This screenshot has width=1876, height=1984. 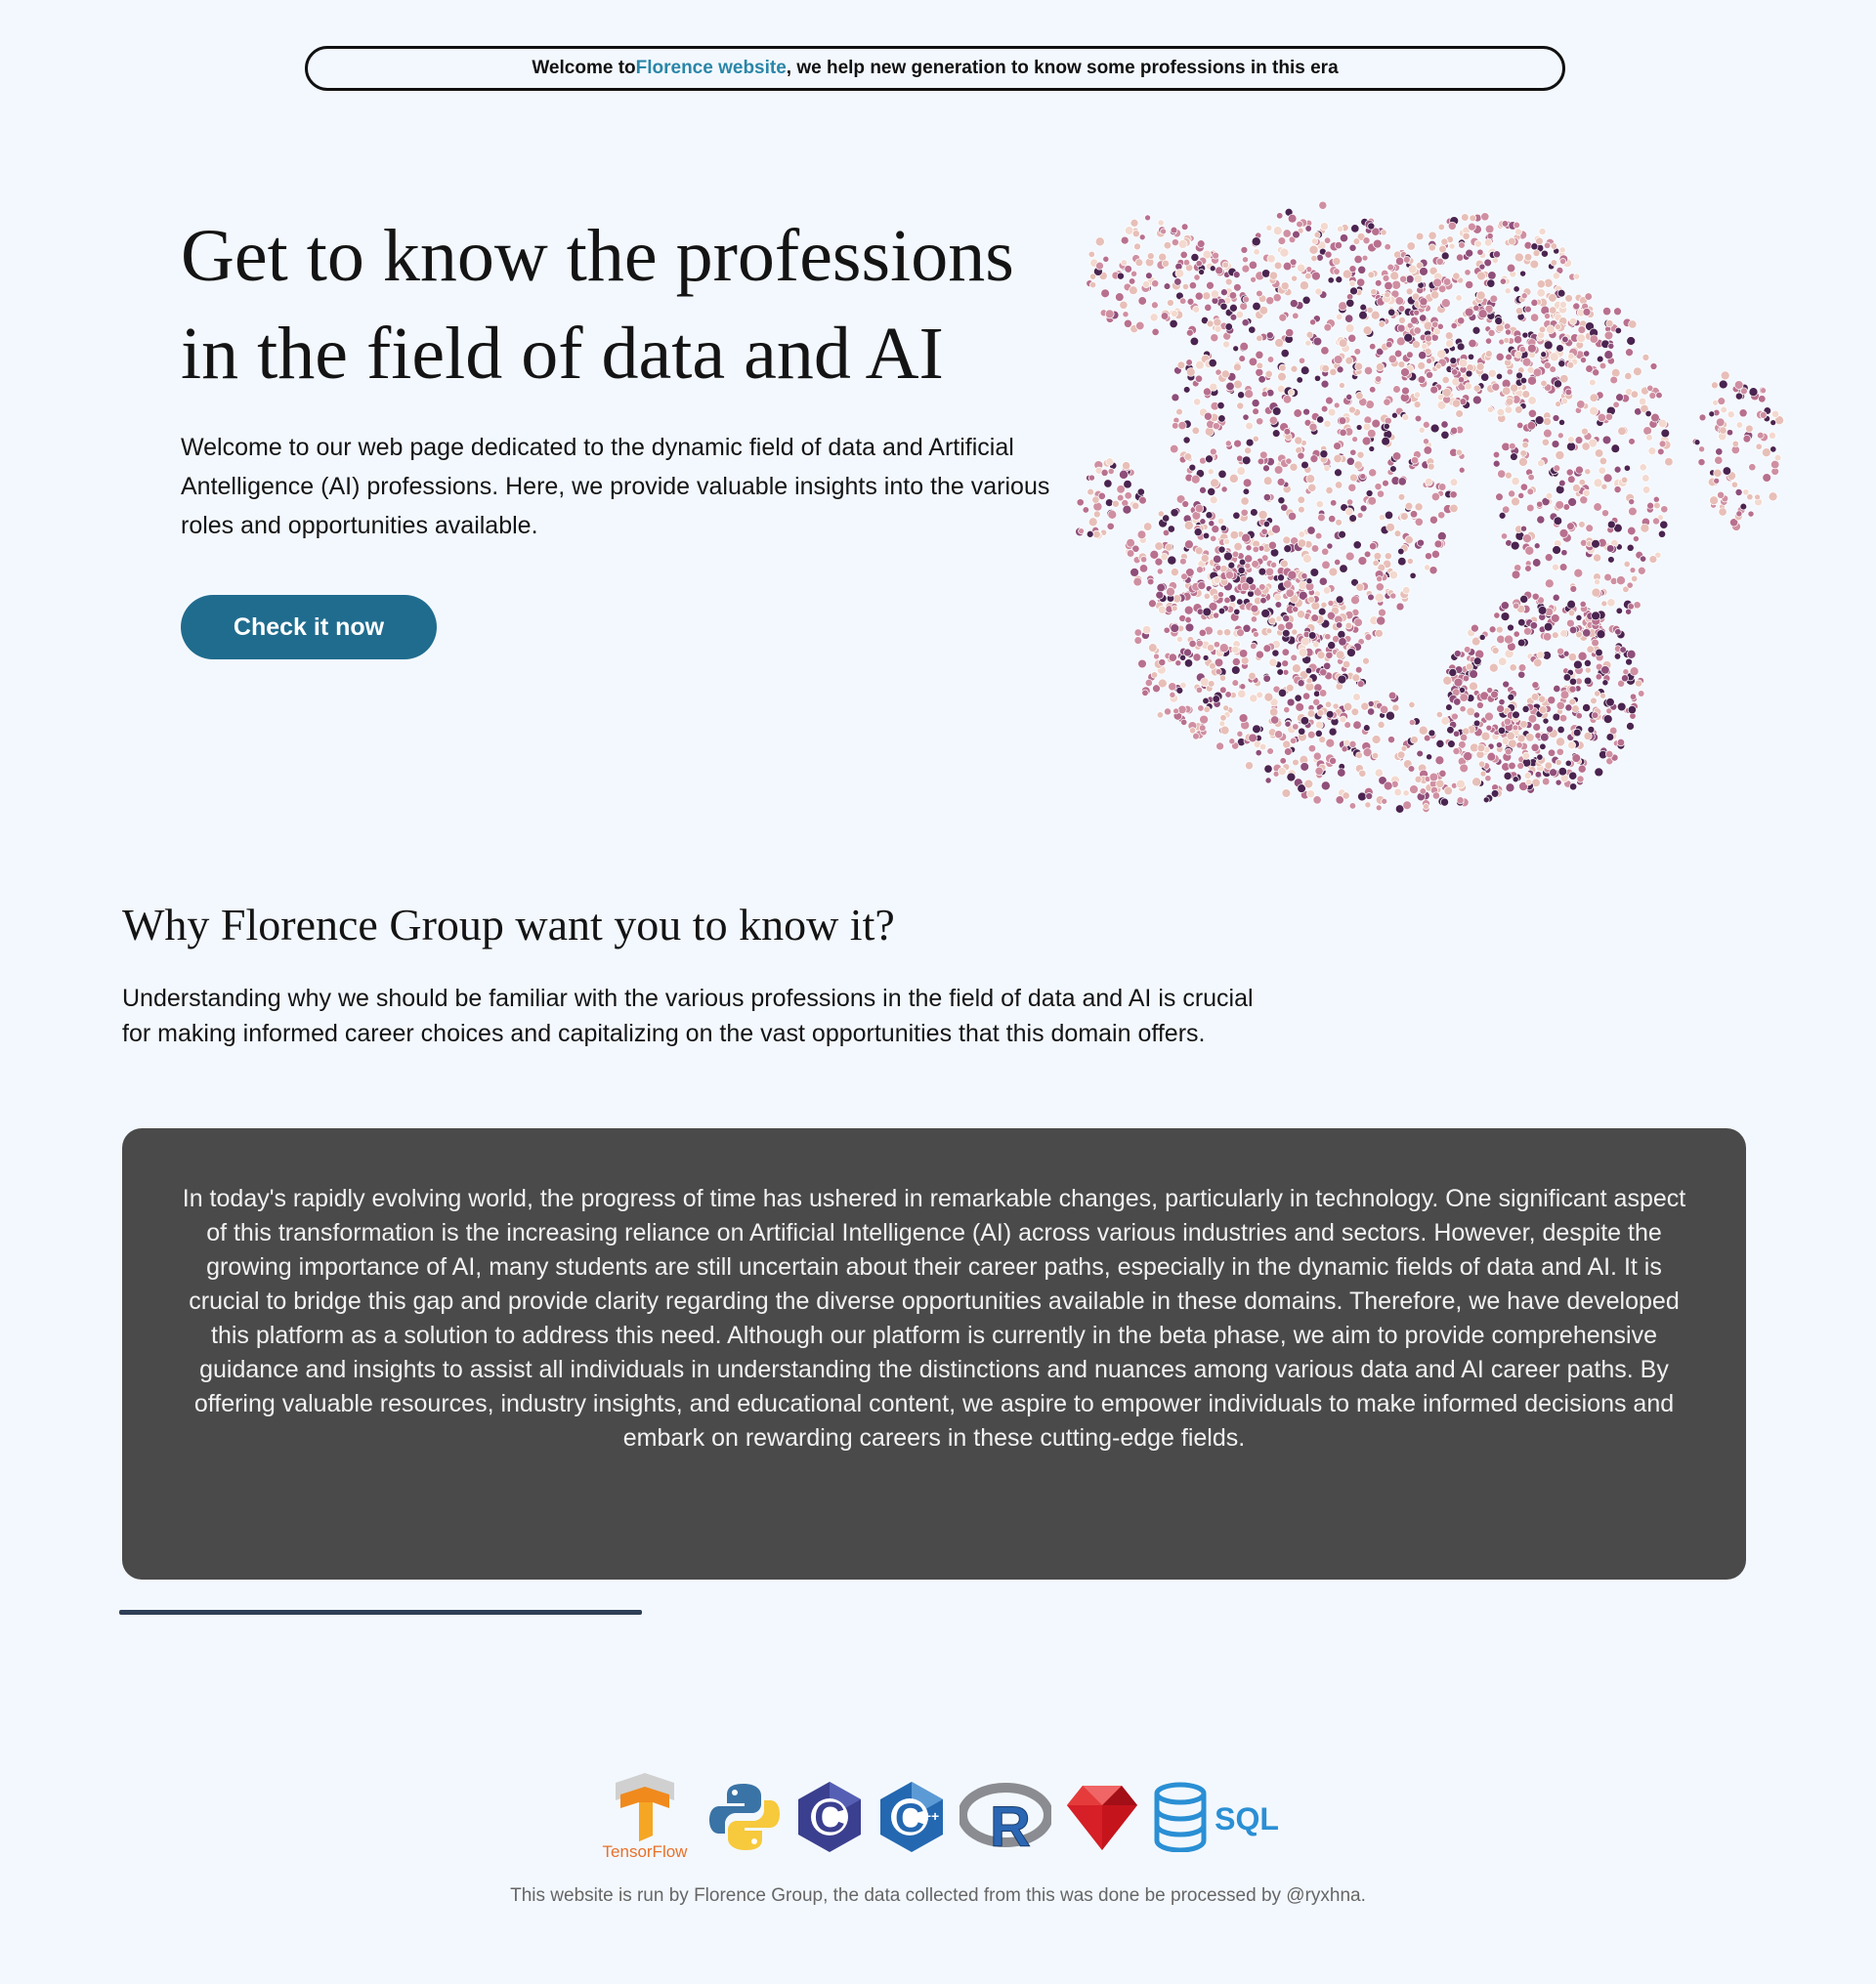 I want to click on r-logo: R, so click(x=1005, y=1817).